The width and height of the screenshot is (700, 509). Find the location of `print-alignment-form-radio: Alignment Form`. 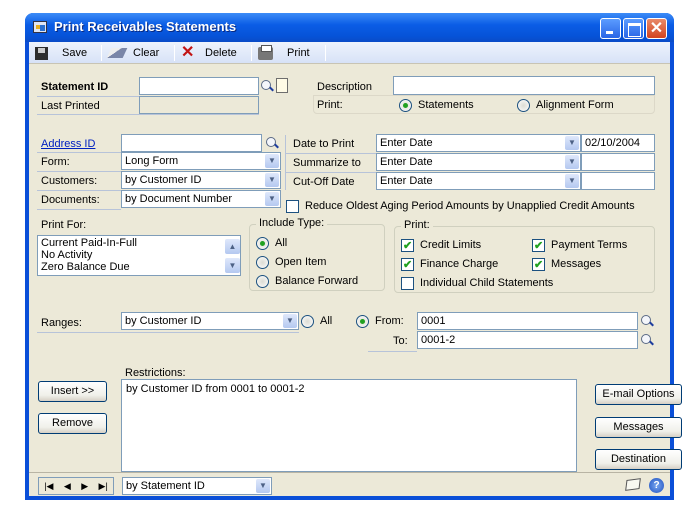

print-alignment-form-radio: Alignment Form is located at coordinates (565, 105).